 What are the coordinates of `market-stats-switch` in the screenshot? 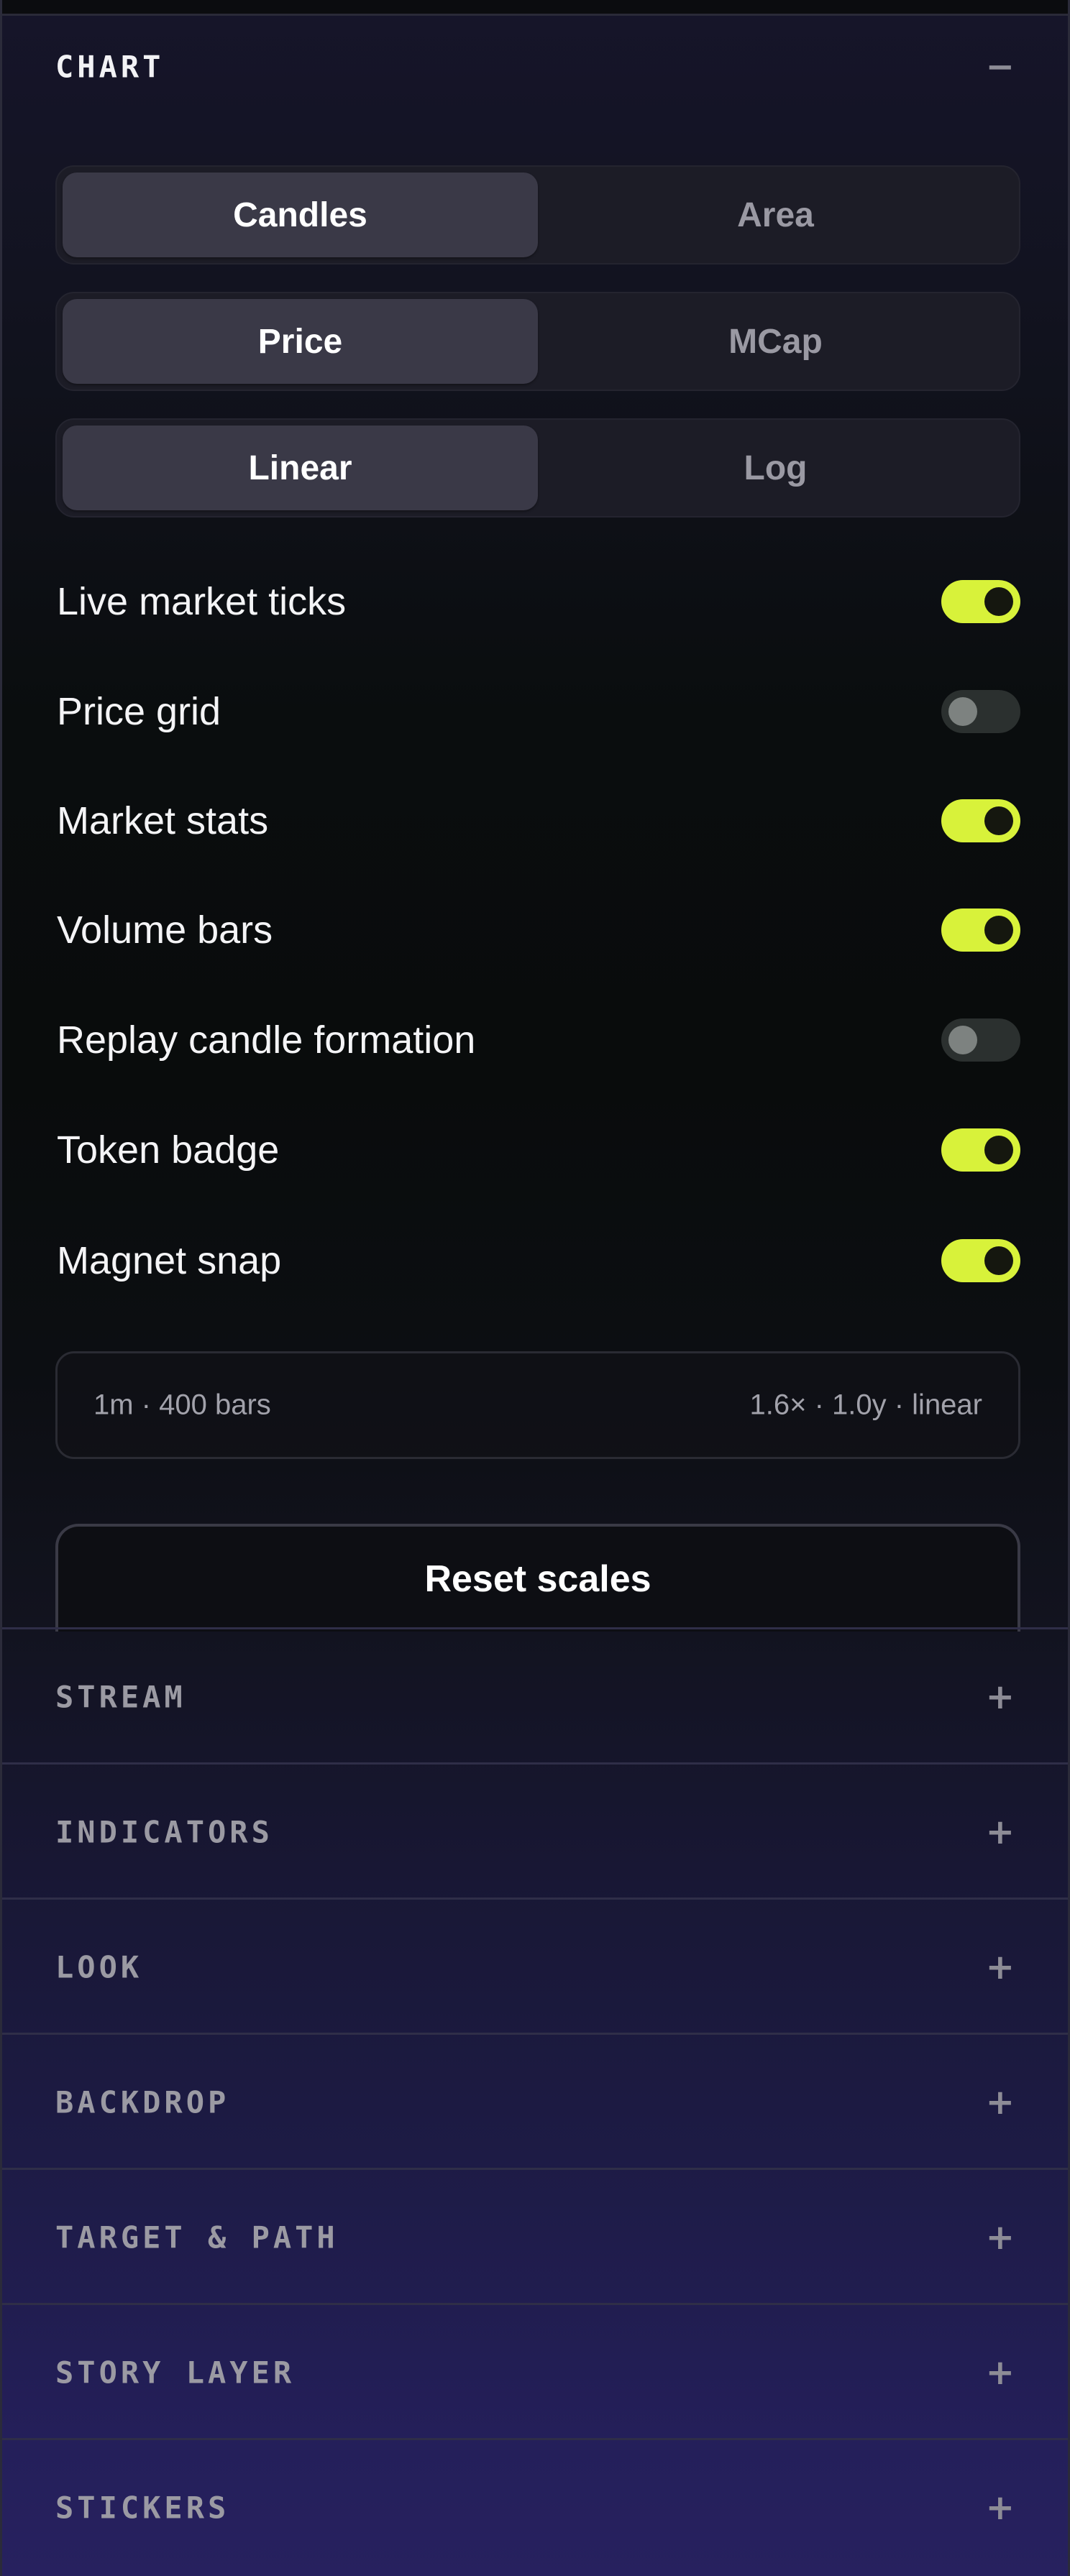 It's located at (980, 820).